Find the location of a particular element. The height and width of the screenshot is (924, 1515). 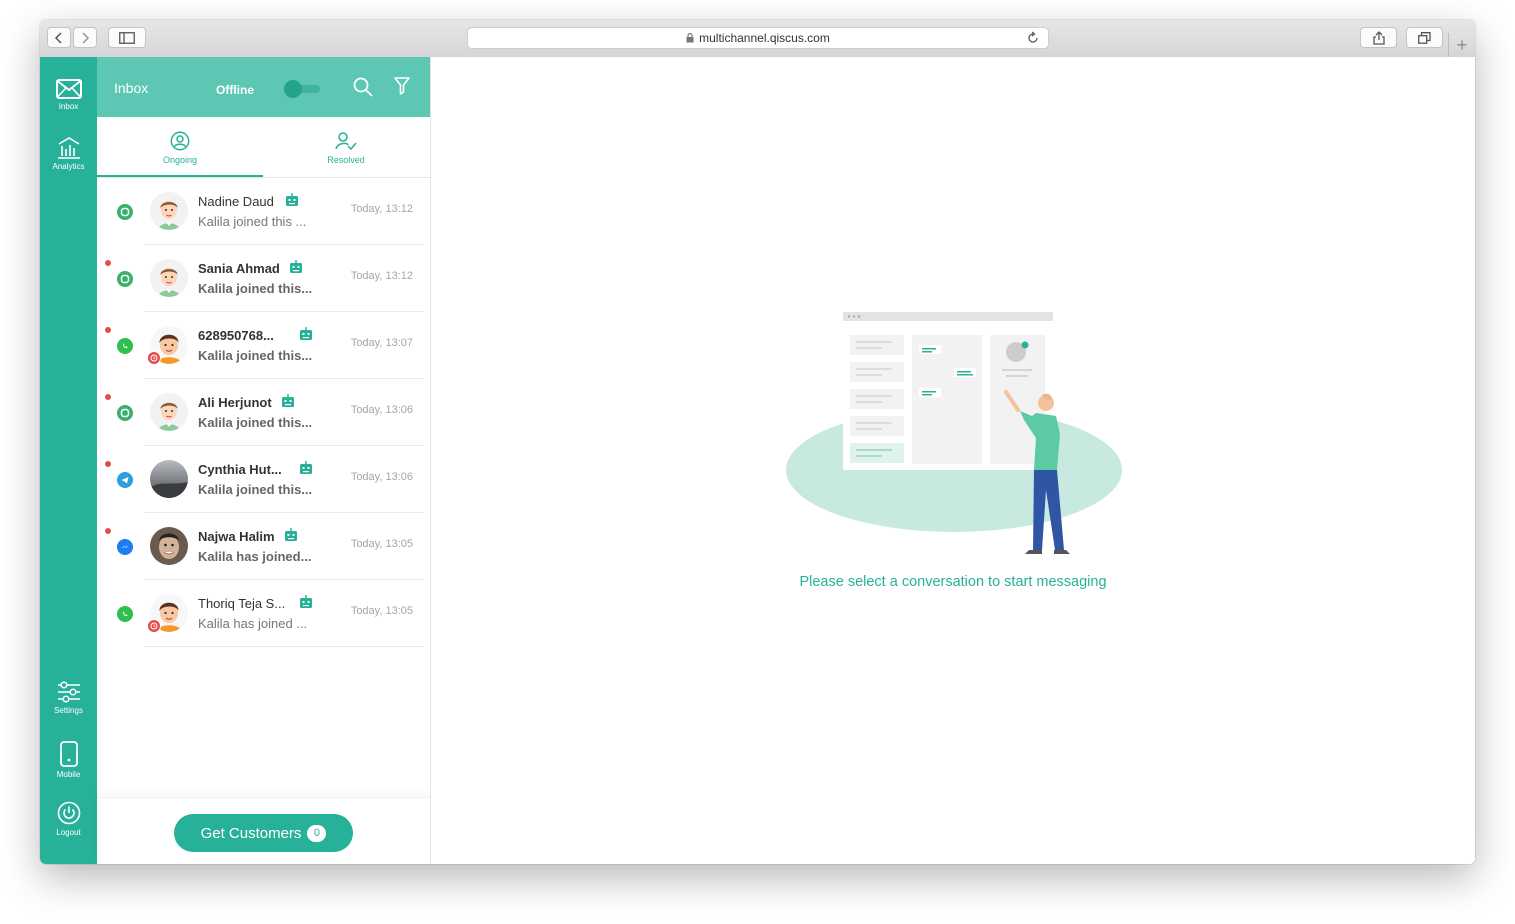

main-nav: Inbox Analytics Settings Mobile Logout is located at coordinates (68, 460).